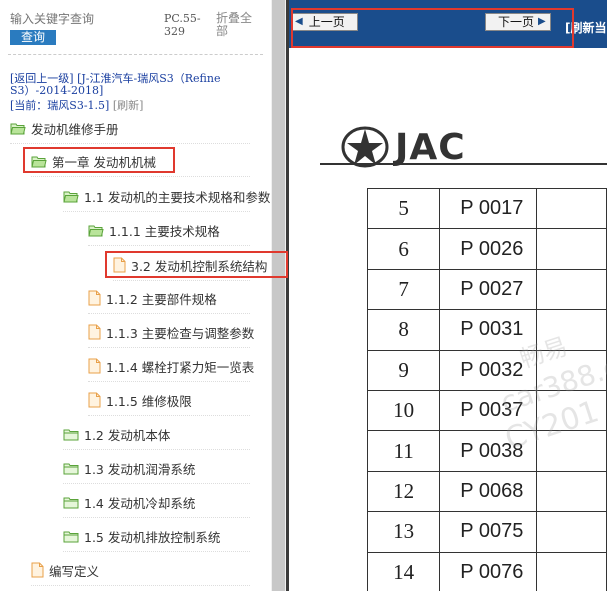  What do you see at coordinates (164, 231) in the screenshot?
I see `tree-item-label: 1.1.1 主要技术规格` at bounding box center [164, 231].